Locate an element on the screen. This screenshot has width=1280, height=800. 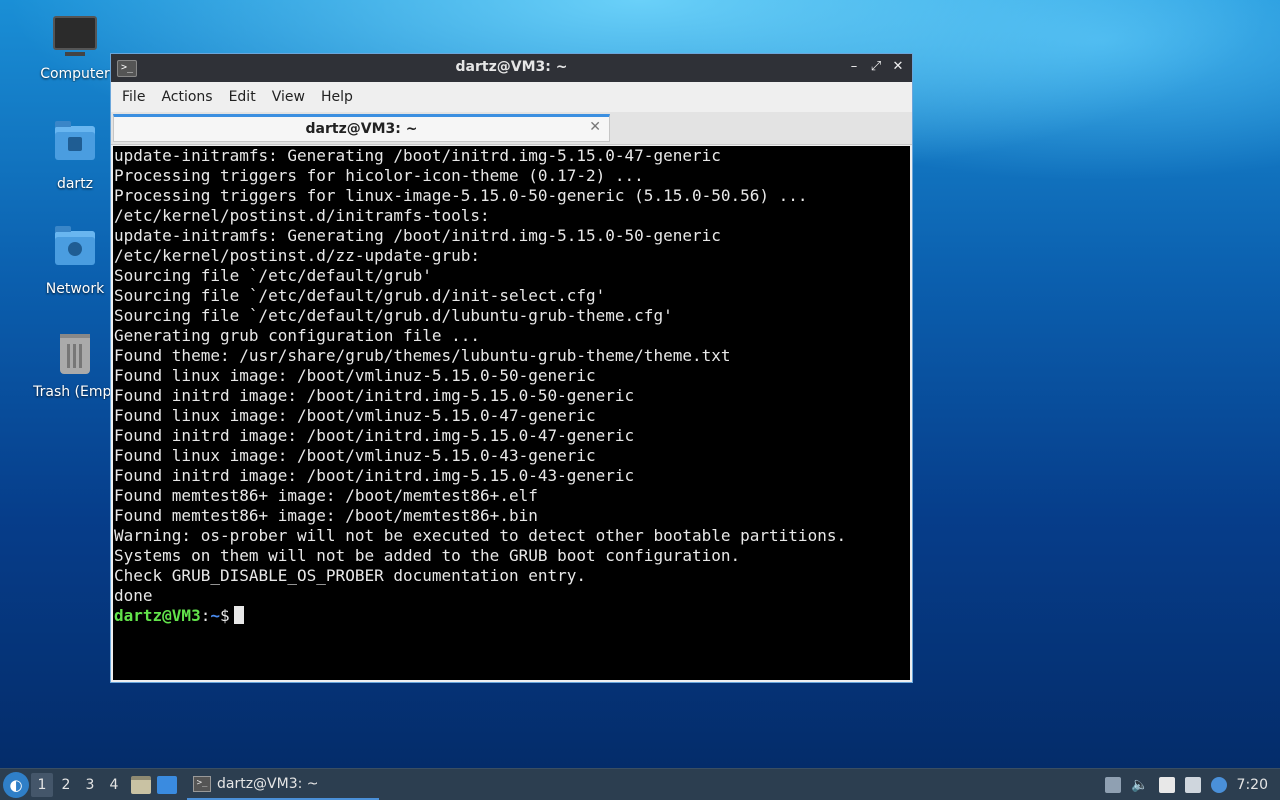
network-icon is located at coordinates (1192, 784).